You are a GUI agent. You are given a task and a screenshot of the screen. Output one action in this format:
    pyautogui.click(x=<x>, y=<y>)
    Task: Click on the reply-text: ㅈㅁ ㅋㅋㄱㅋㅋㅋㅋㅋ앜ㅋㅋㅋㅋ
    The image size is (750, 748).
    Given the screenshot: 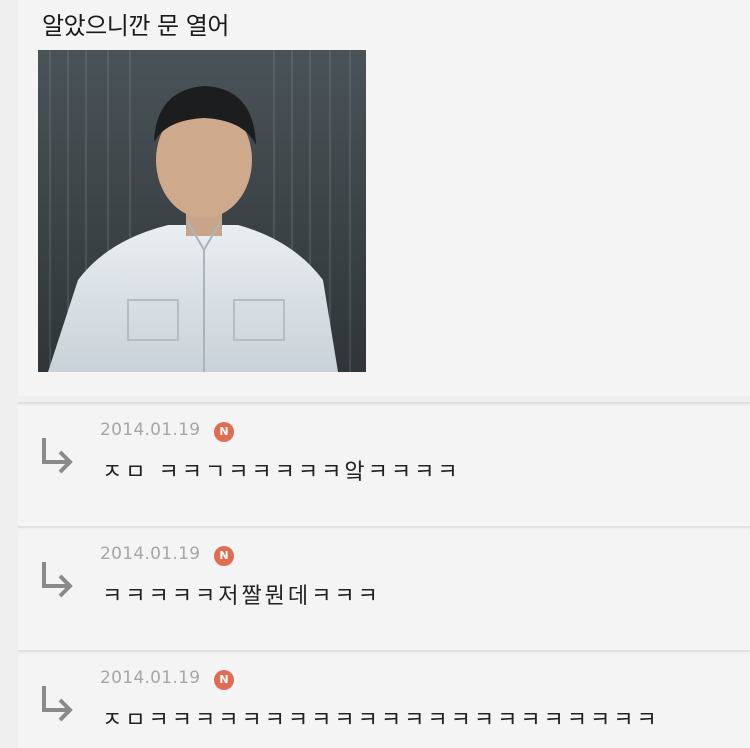 What is the action you would take?
    pyautogui.click(x=281, y=472)
    